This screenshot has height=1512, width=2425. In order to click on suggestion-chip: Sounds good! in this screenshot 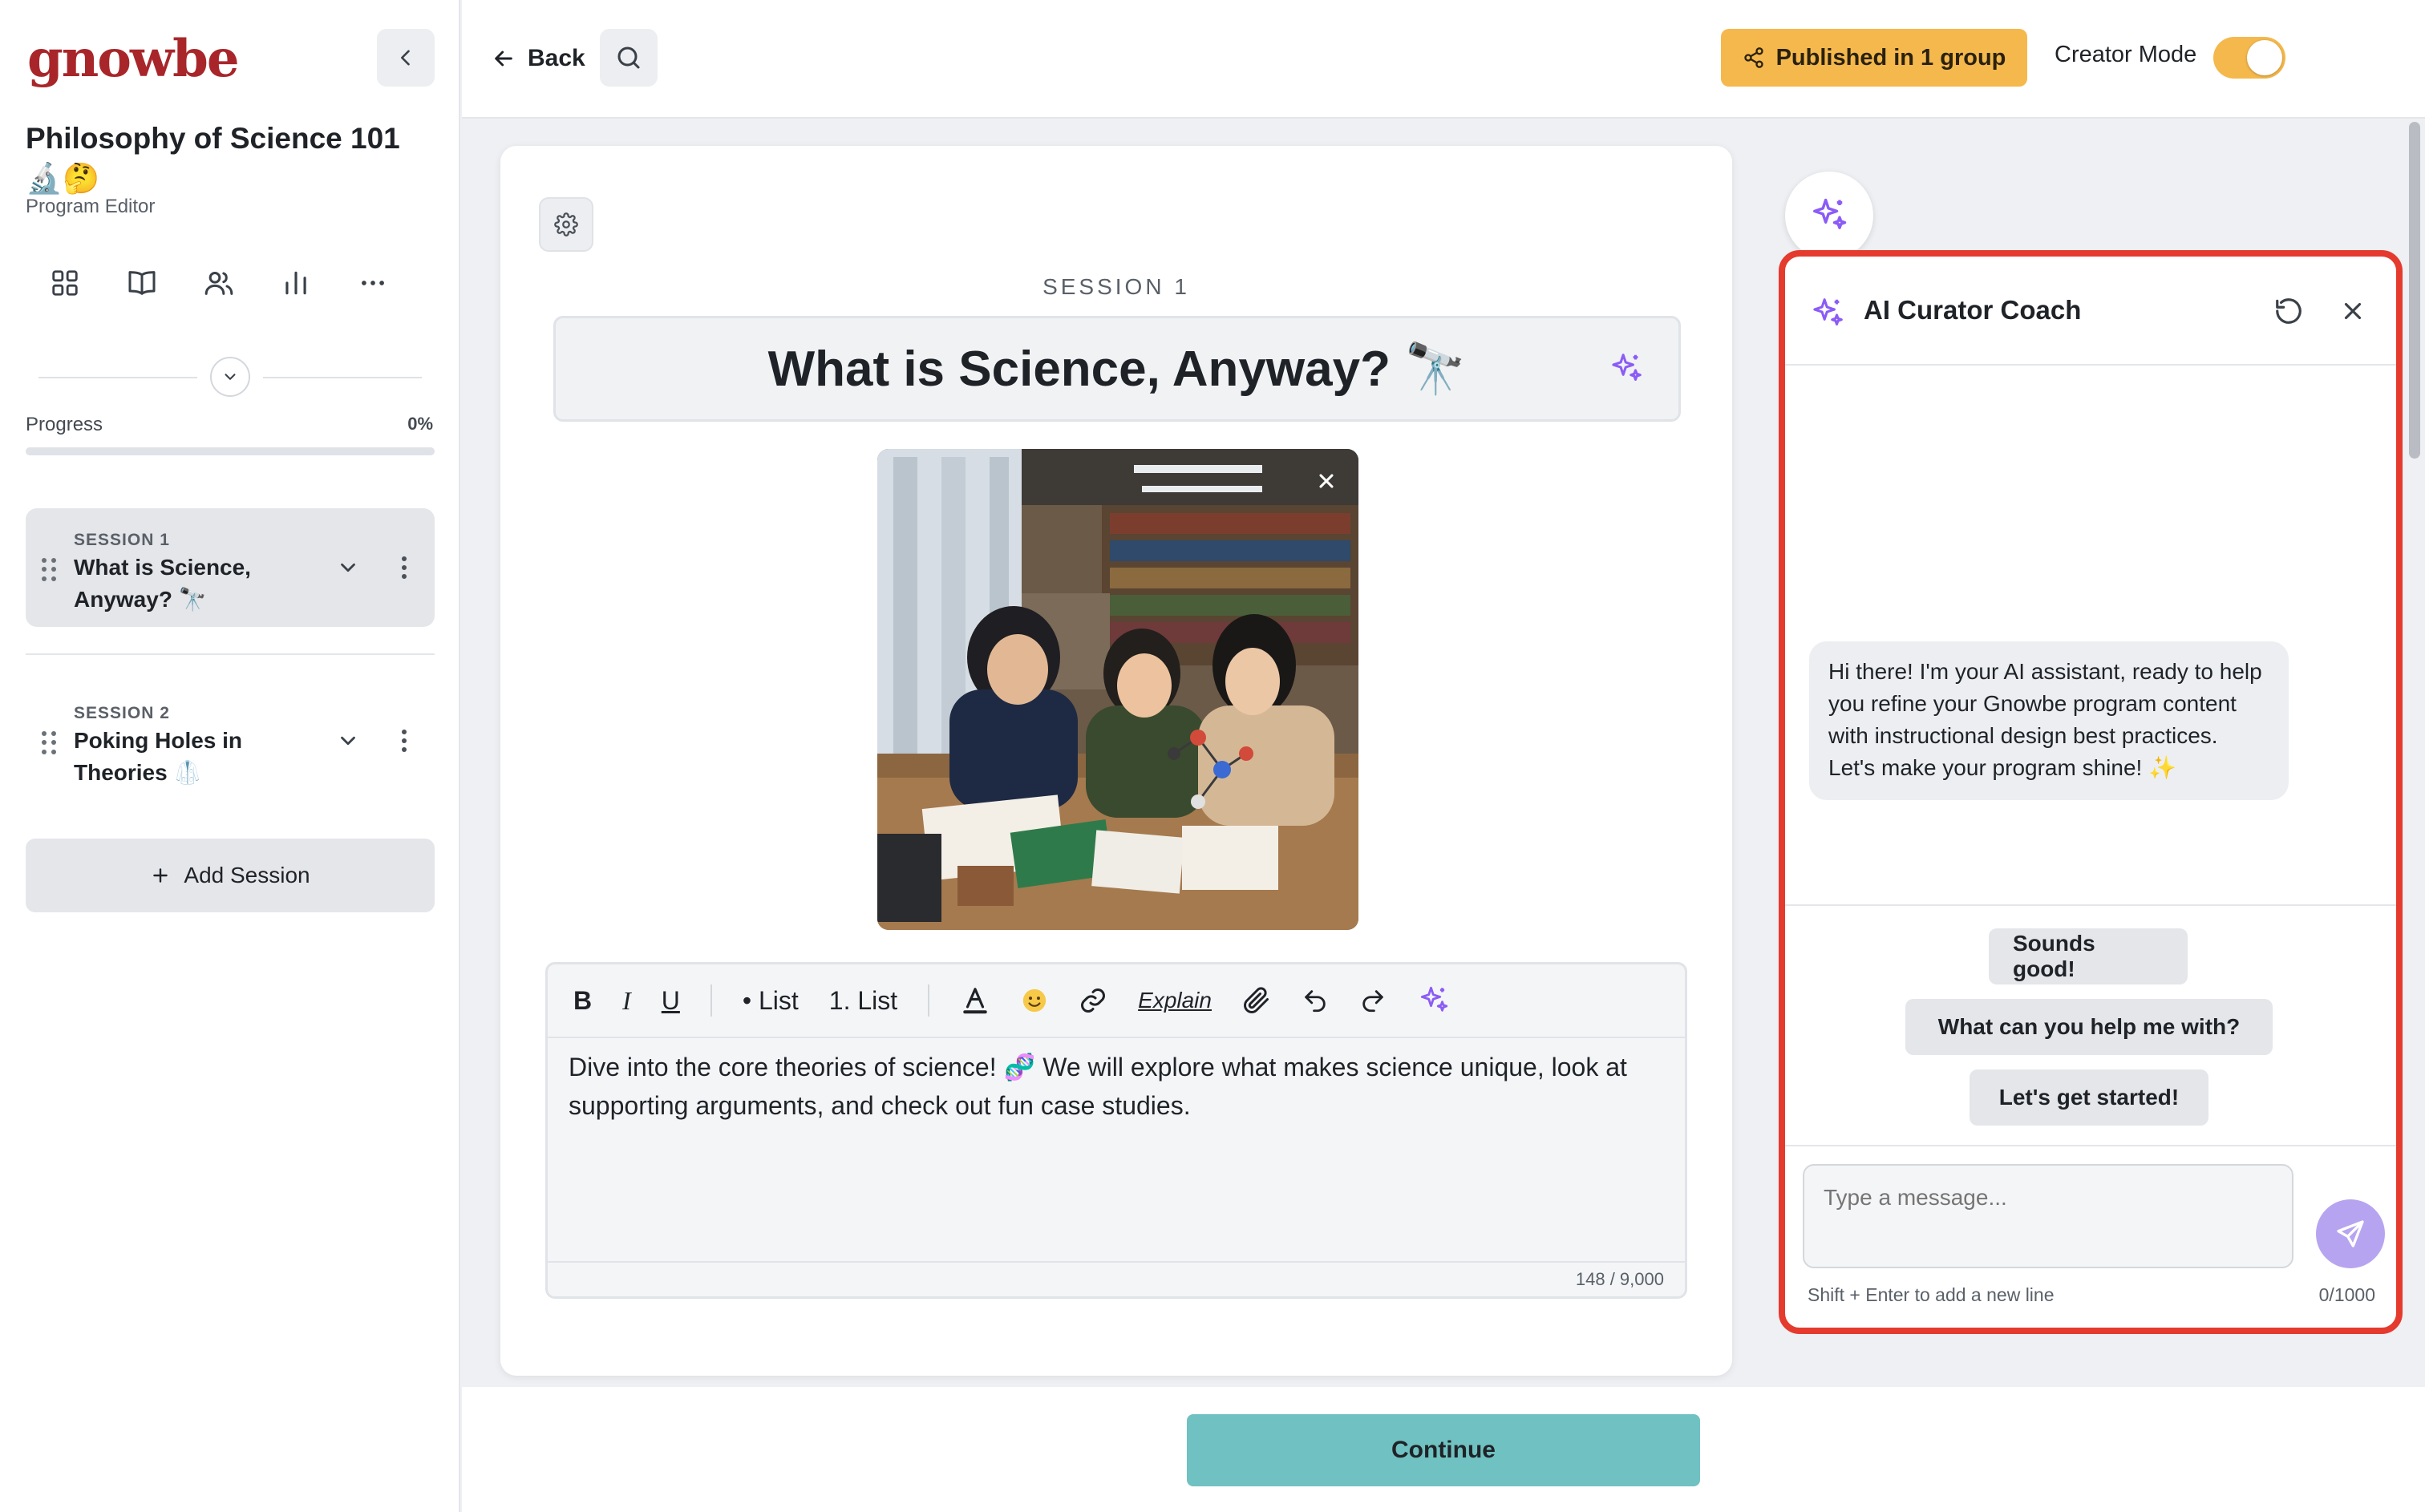, I will do `click(2088, 956)`.